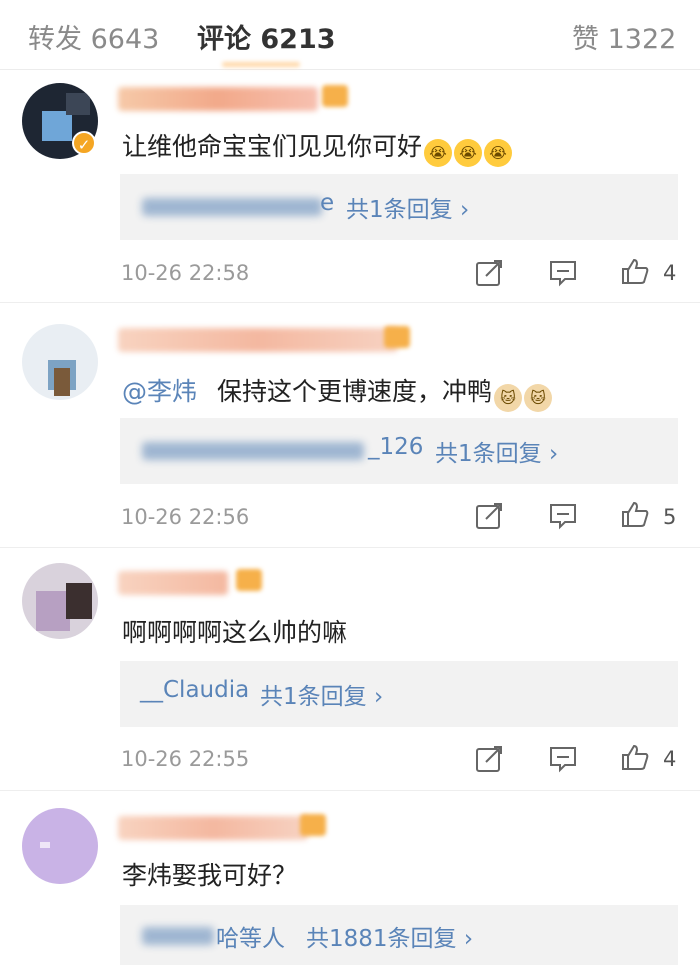 This screenshot has width=700, height=965. Describe the element at coordinates (185, 517) in the screenshot. I see `comment-time: 10-26 22:56` at that location.